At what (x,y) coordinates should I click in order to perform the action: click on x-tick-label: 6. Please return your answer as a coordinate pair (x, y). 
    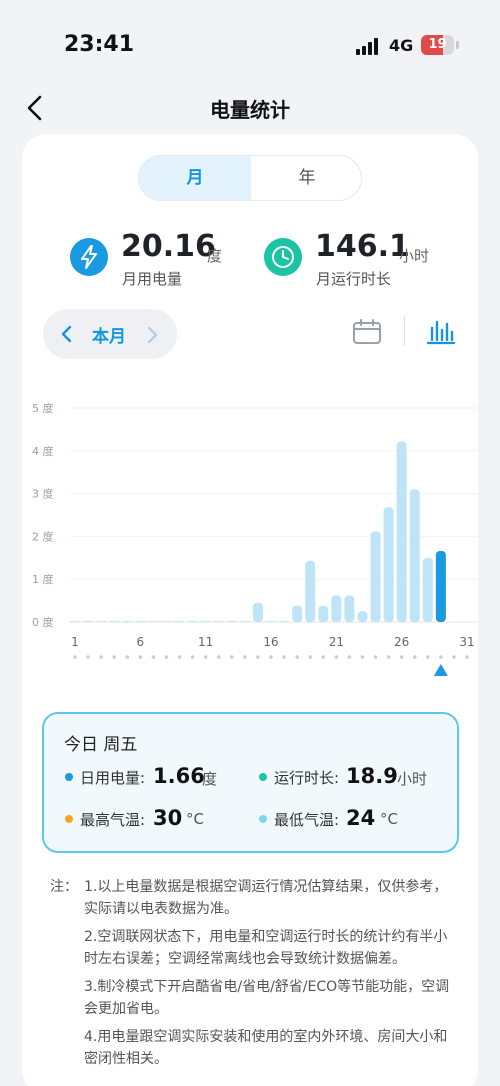
    Looking at the image, I should click on (141, 642).